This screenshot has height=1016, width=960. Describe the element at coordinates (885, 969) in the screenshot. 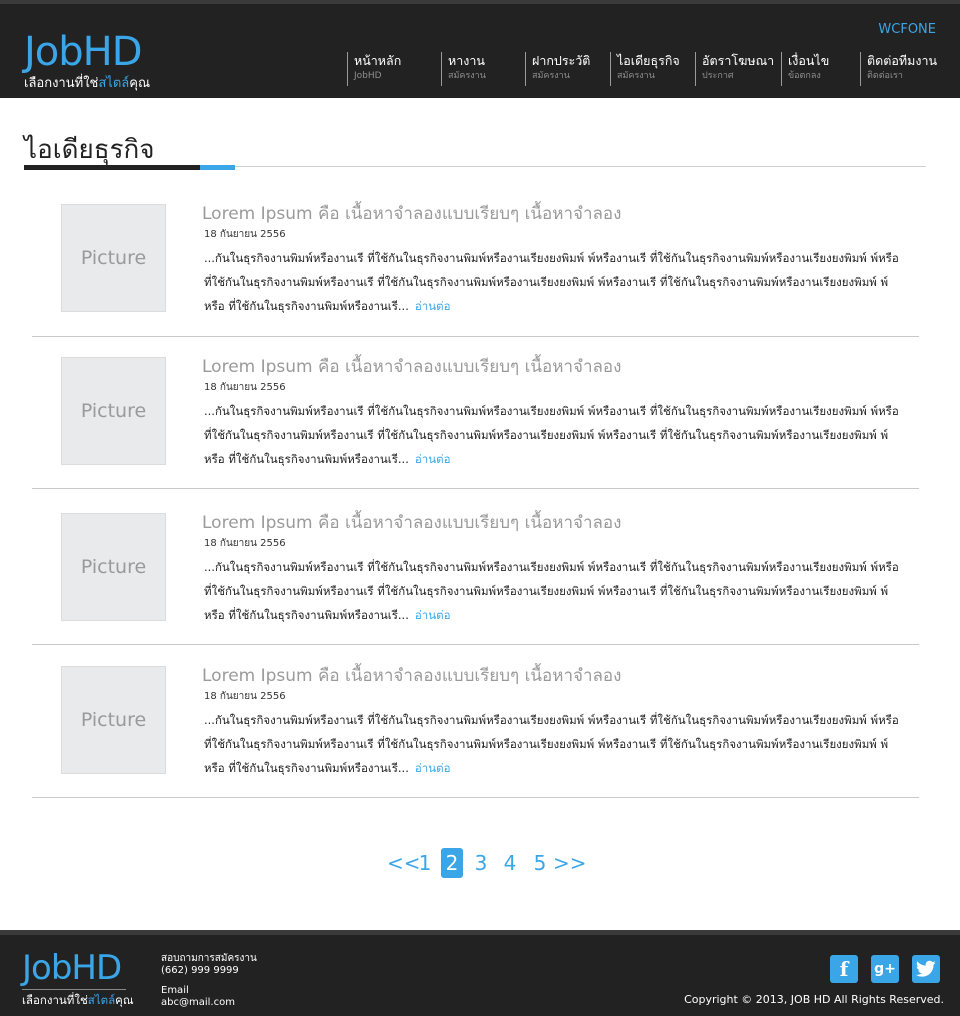

I see `google-plus-icon: g+` at that location.